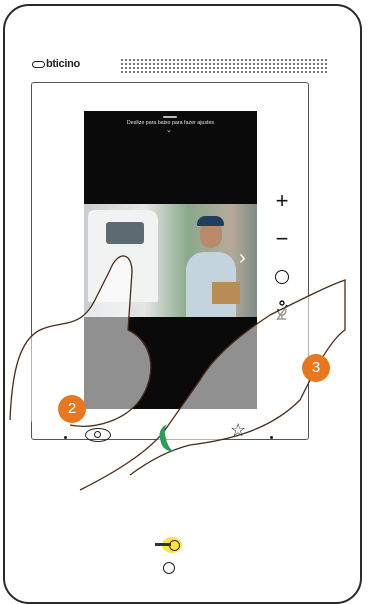  What do you see at coordinates (316, 368) in the screenshot?
I see `step-3-badge: 3` at bounding box center [316, 368].